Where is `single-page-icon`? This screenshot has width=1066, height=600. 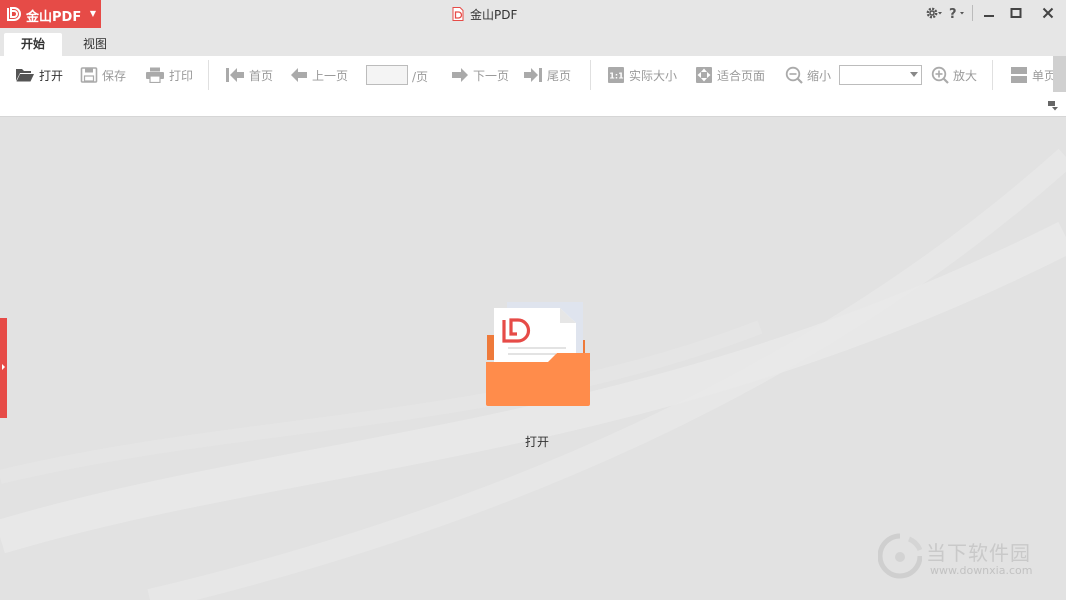
single-page-icon is located at coordinates (1019, 75).